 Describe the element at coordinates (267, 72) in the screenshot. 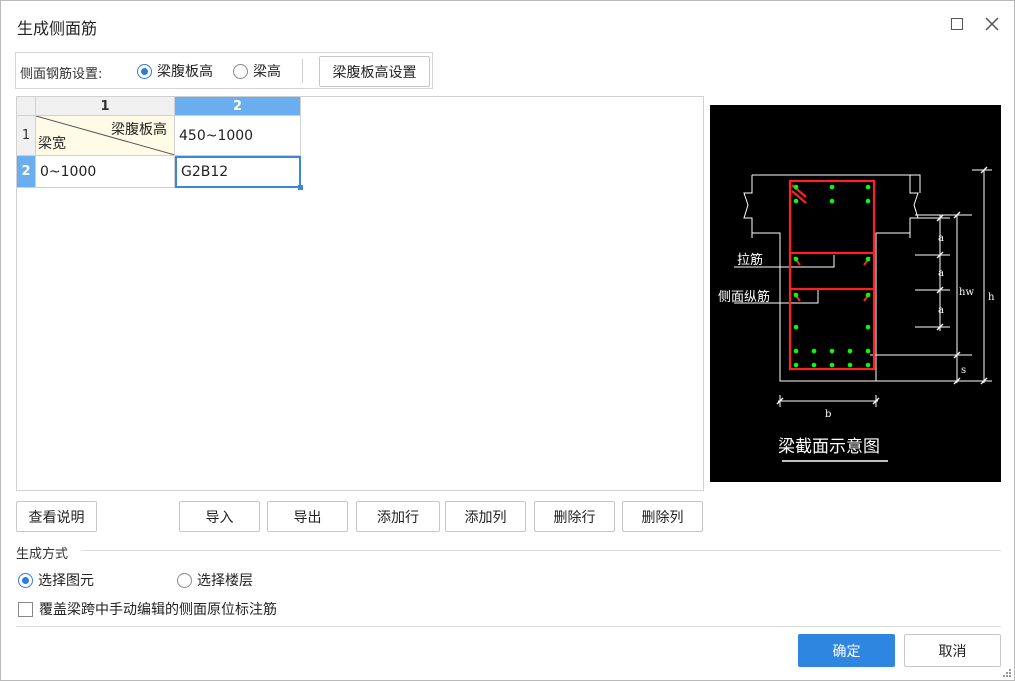

I see `radio-beam-height-label: 梁高` at that location.